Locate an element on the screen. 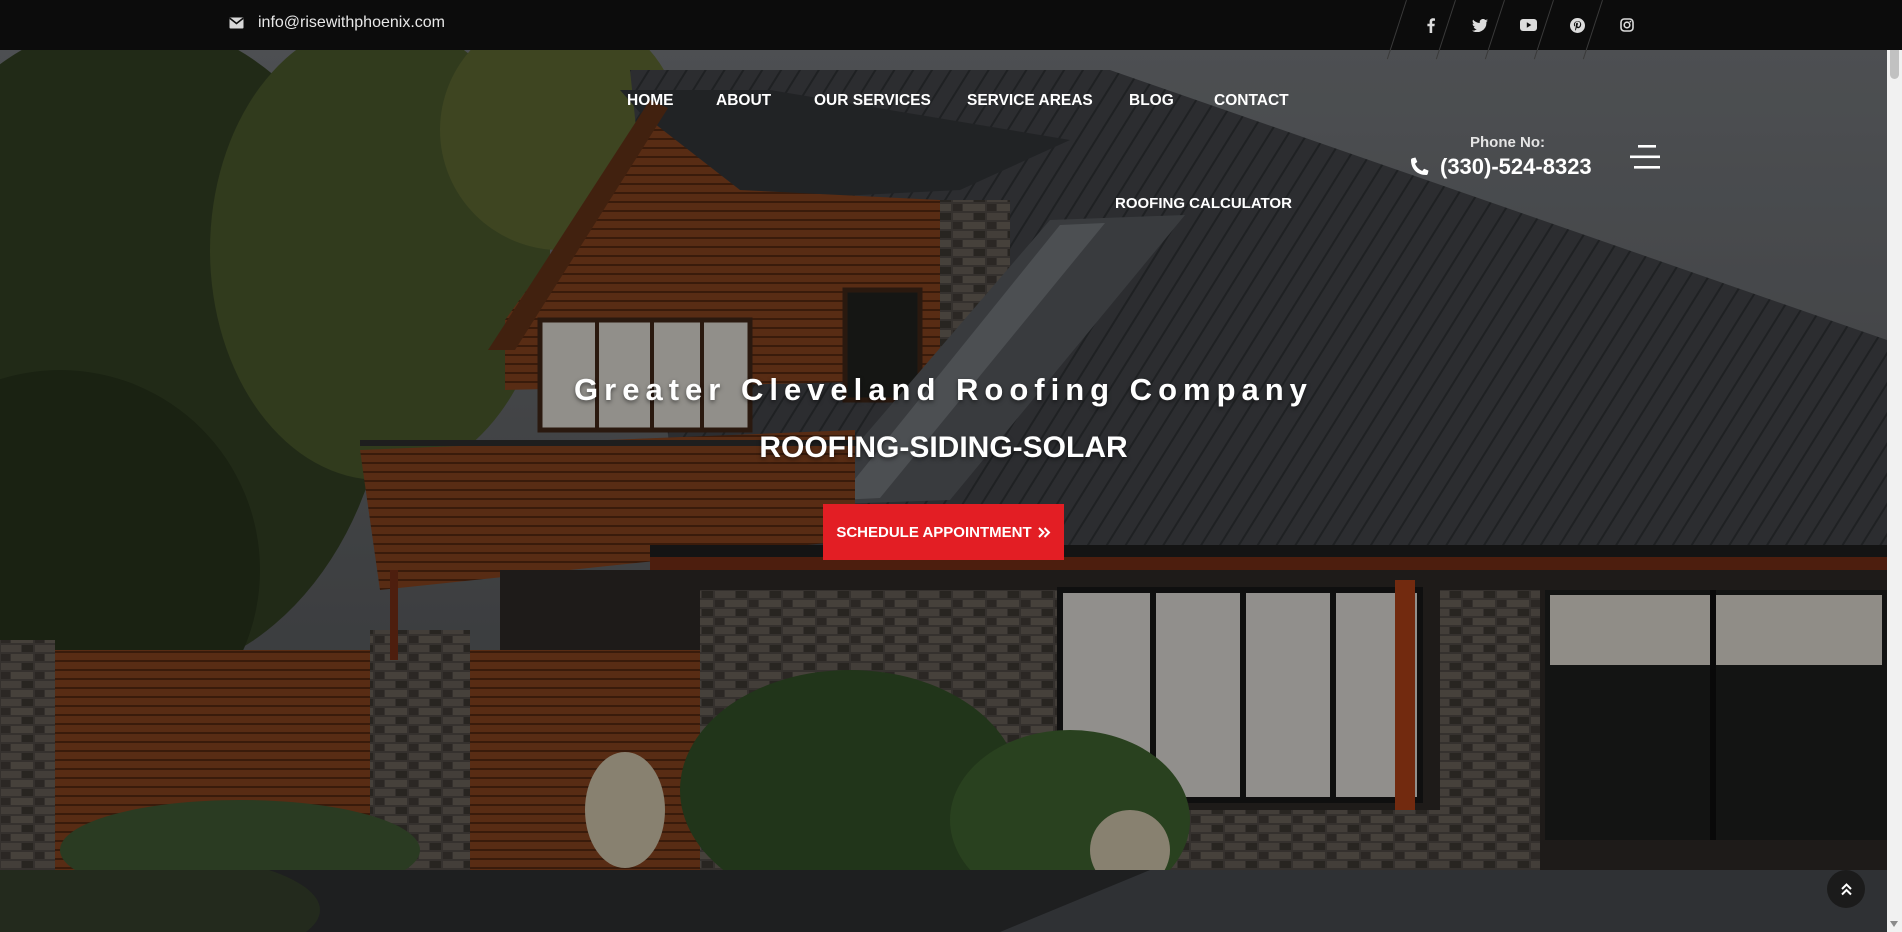 This screenshot has width=1902, height=932. page-scrollbar is located at coordinates (1894, 466).